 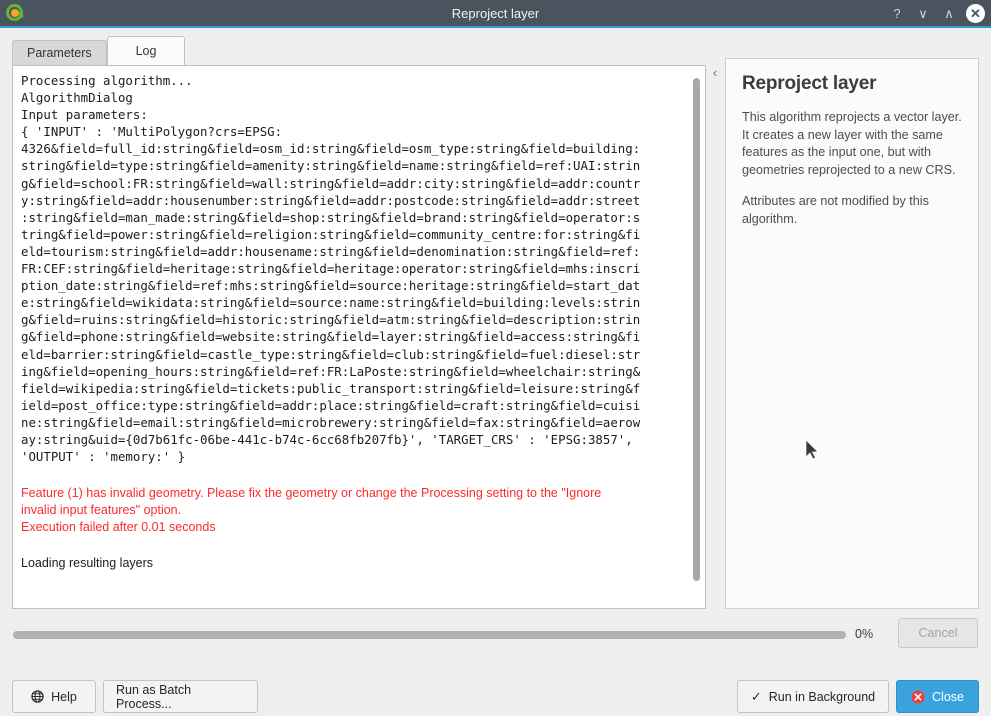 What do you see at coordinates (429, 635) in the screenshot?
I see `progress-bar` at bounding box center [429, 635].